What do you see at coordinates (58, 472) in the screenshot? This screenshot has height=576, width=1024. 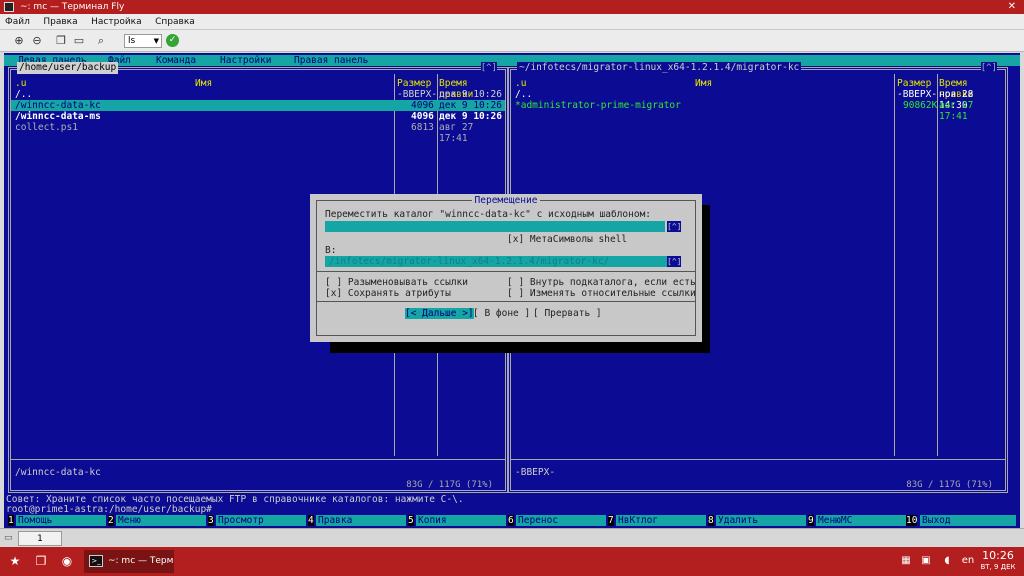 I see `left-panel-status: /winncc-data-kc` at bounding box center [58, 472].